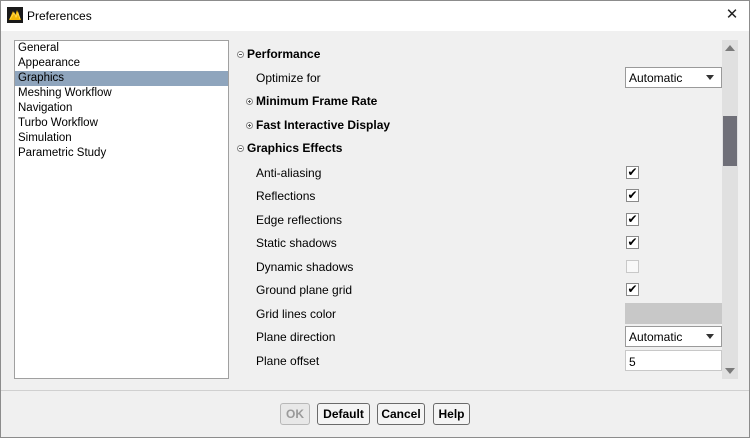 This screenshot has width=750, height=438. I want to click on static-shadows-checkbox: ✔, so click(632, 242).